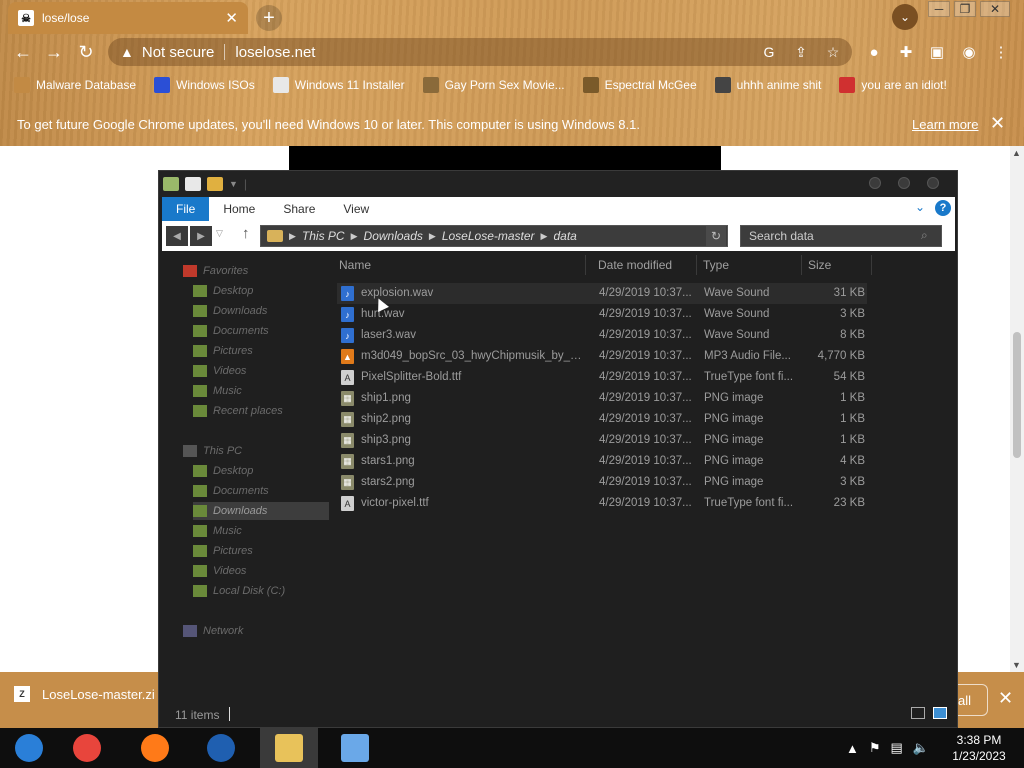  Describe the element at coordinates (275, 52) in the screenshot. I see `url-text: loselose.net` at that location.